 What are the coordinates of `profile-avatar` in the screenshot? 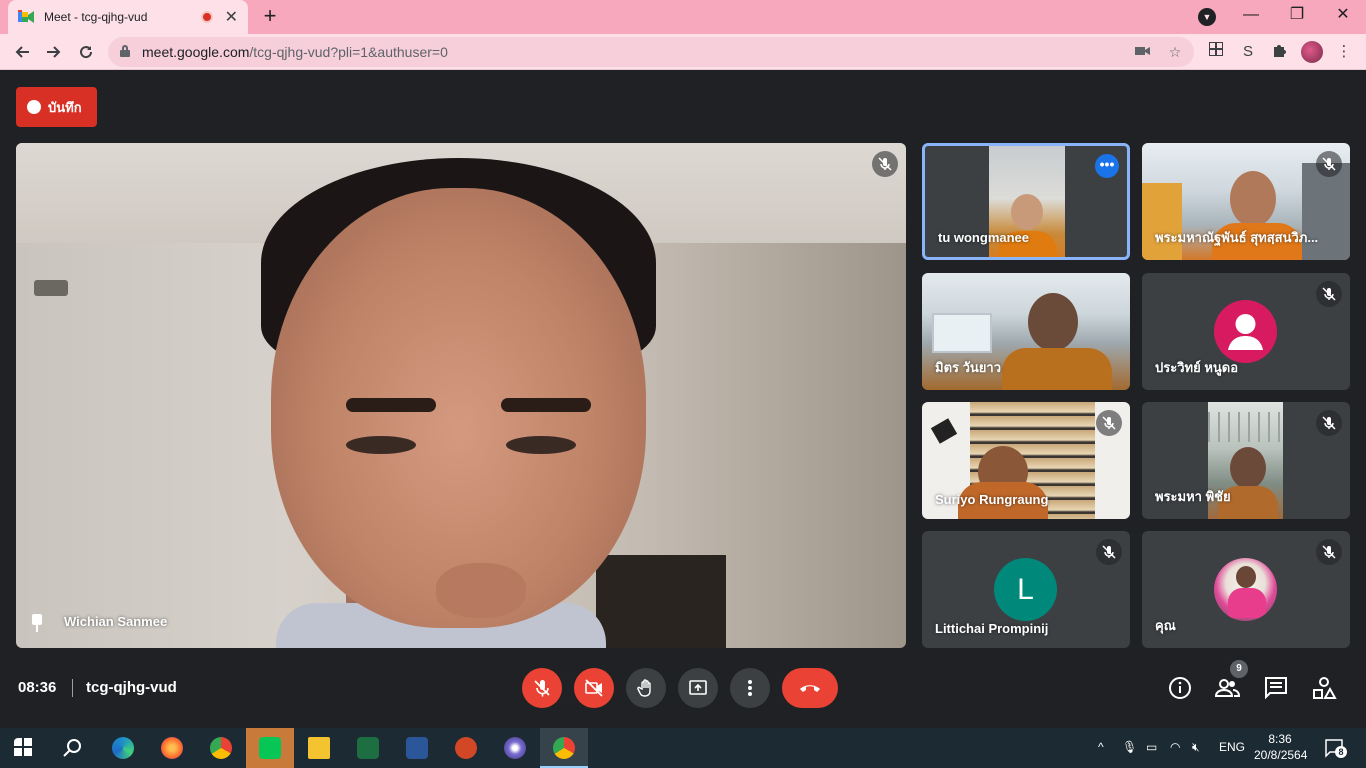 It's located at (1312, 52).